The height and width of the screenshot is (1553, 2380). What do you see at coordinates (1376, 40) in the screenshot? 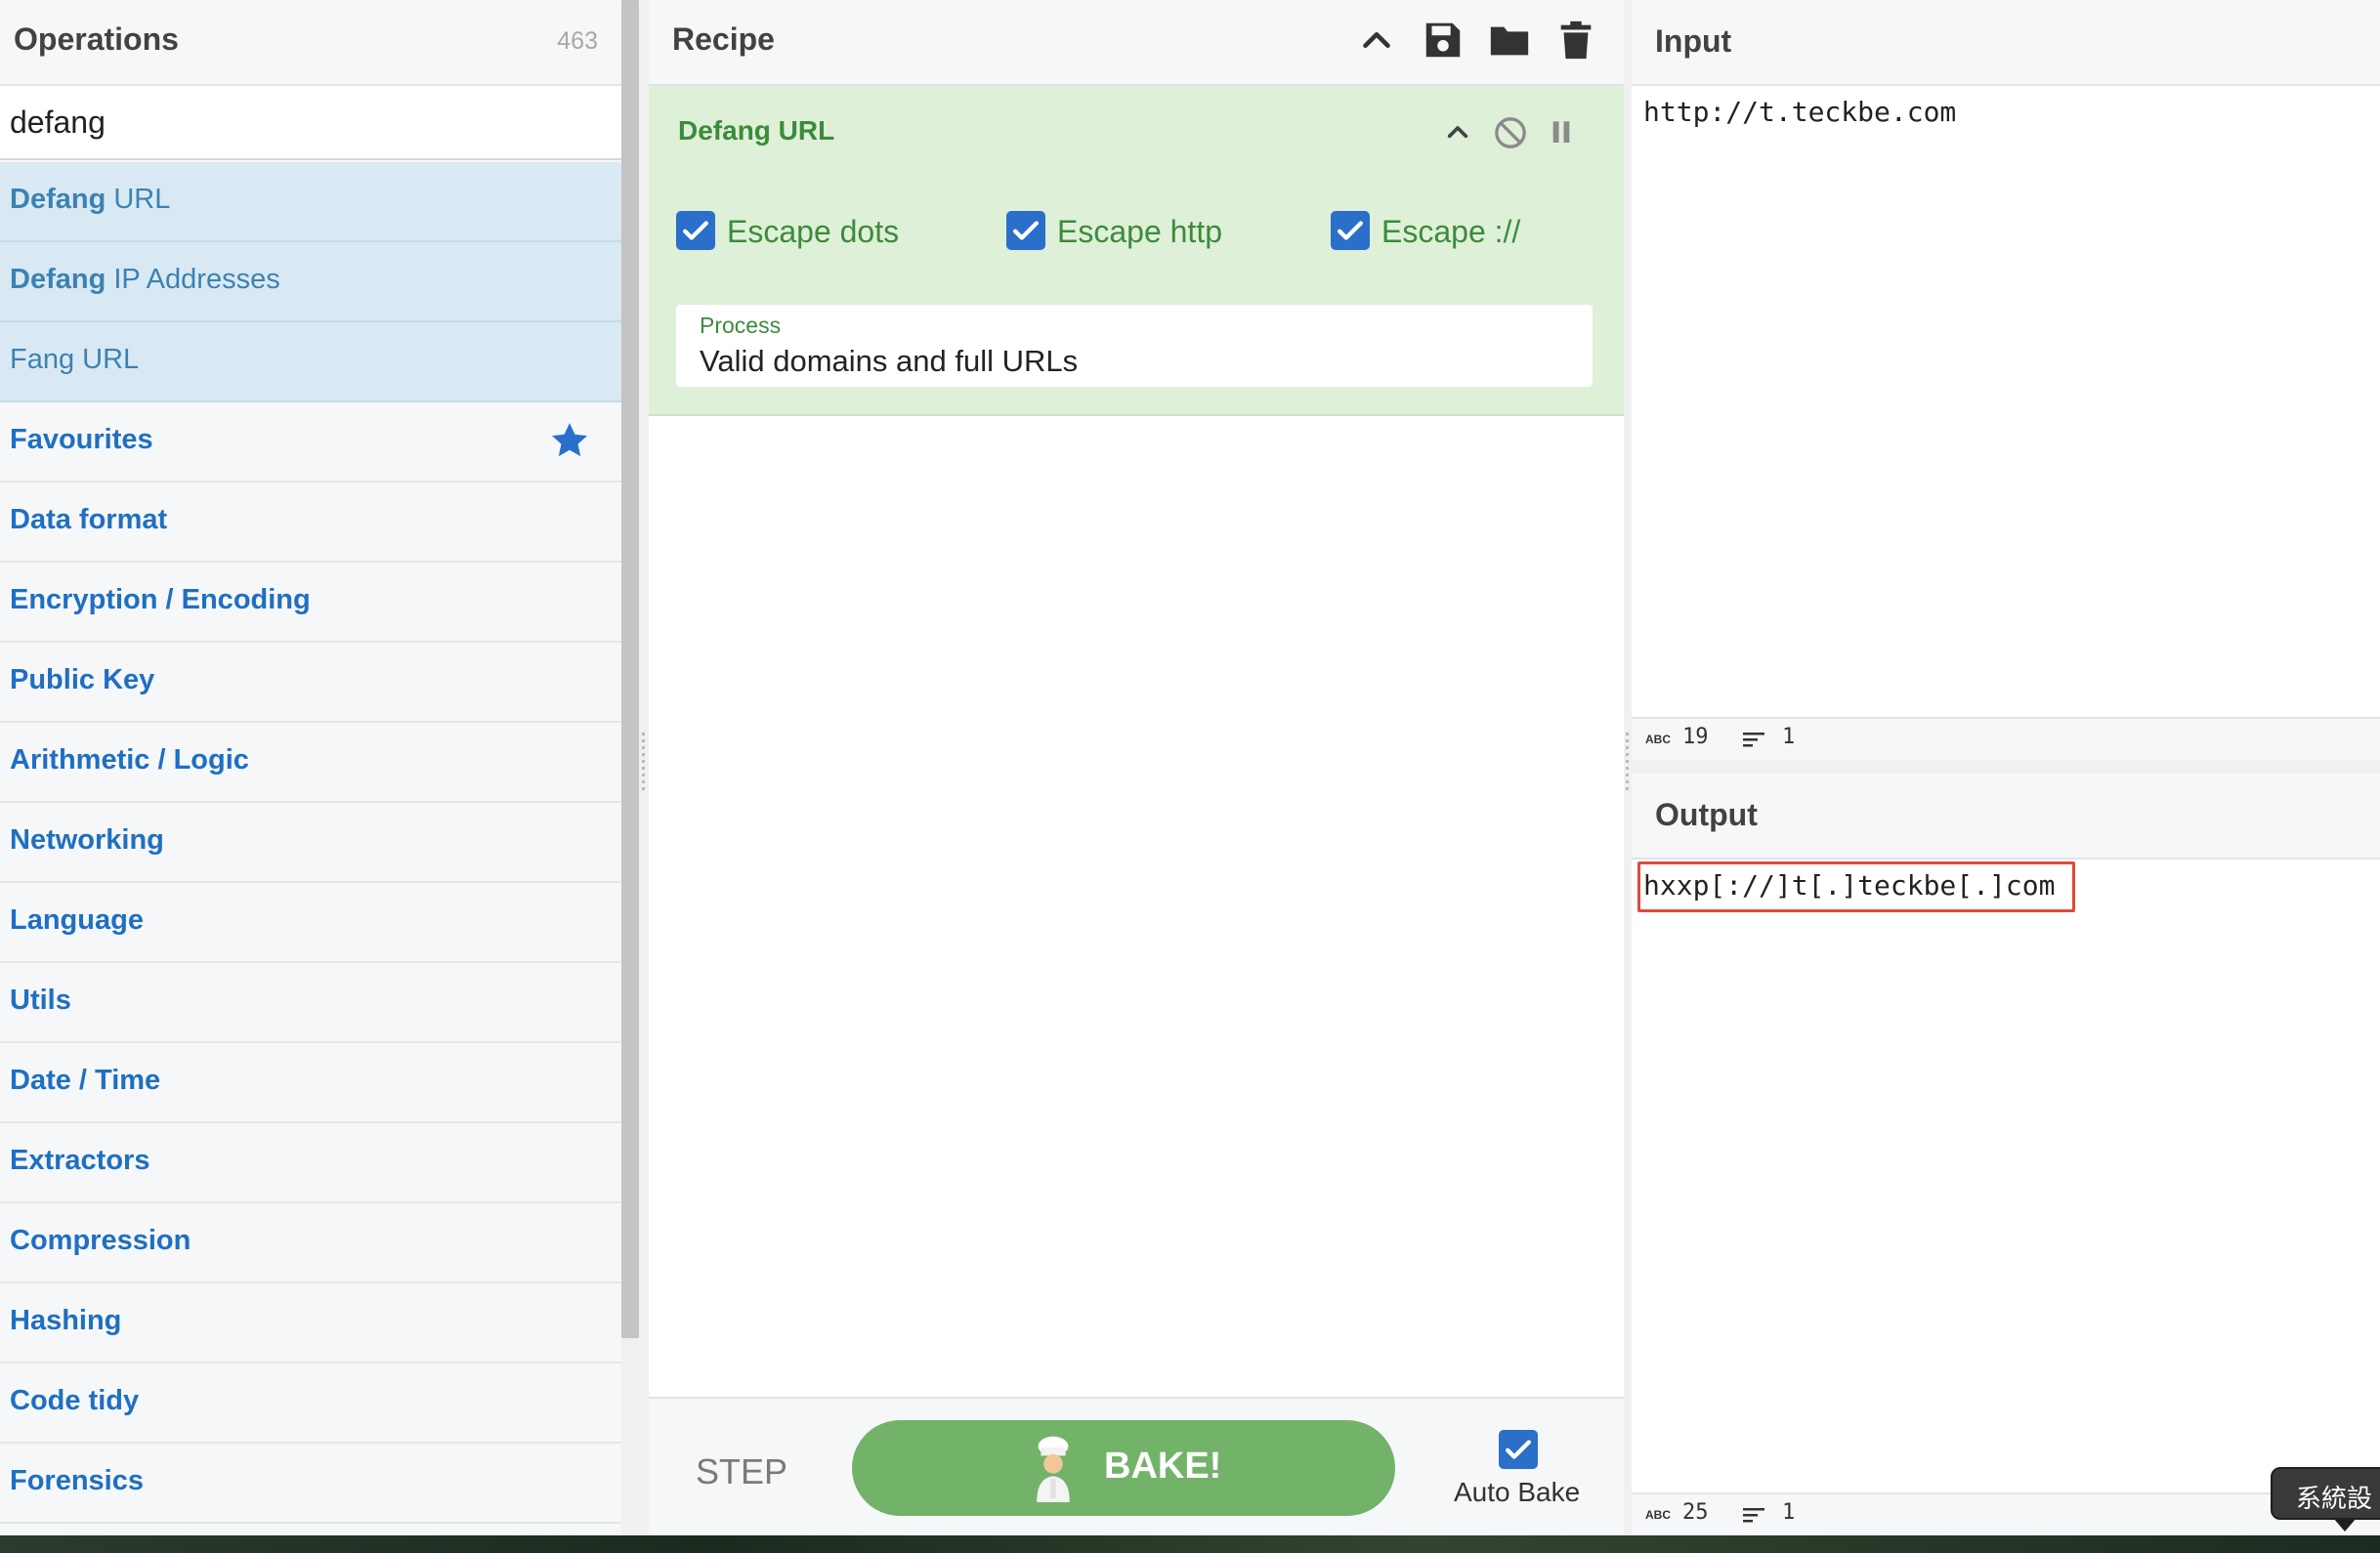
I see `collapse-all-icon` at bounding box center [1376, 40].